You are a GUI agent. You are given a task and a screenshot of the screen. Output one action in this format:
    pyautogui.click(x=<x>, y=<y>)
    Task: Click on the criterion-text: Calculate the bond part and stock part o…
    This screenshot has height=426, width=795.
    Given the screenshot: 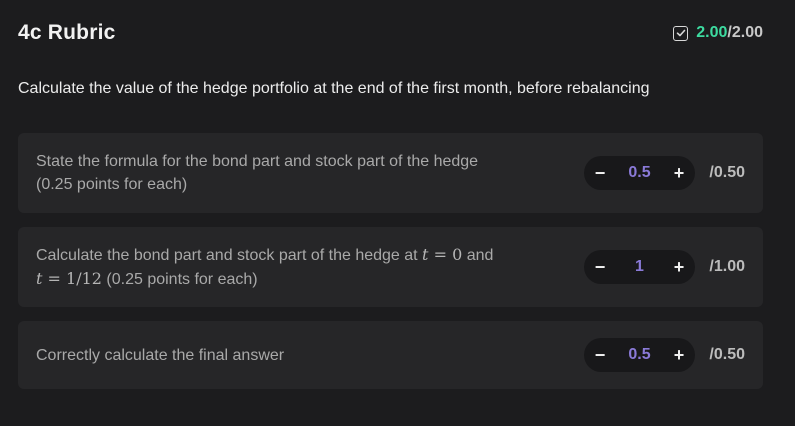 What is the action you would take?
    pyautogui.click(x=310, y=267)
    